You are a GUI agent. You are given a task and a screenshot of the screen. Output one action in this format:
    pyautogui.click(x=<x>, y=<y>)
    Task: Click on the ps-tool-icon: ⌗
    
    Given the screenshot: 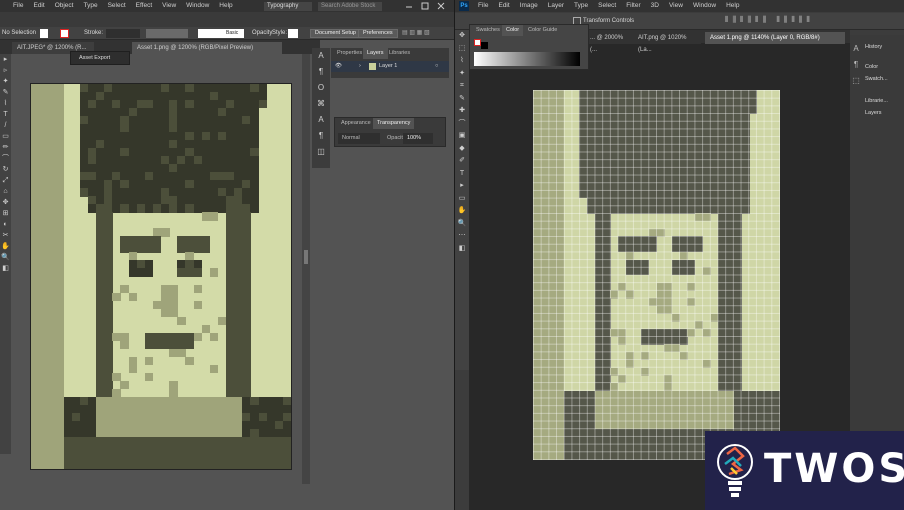 What is the action you would take?
    pyautogui.click(x=462, y=86)
    